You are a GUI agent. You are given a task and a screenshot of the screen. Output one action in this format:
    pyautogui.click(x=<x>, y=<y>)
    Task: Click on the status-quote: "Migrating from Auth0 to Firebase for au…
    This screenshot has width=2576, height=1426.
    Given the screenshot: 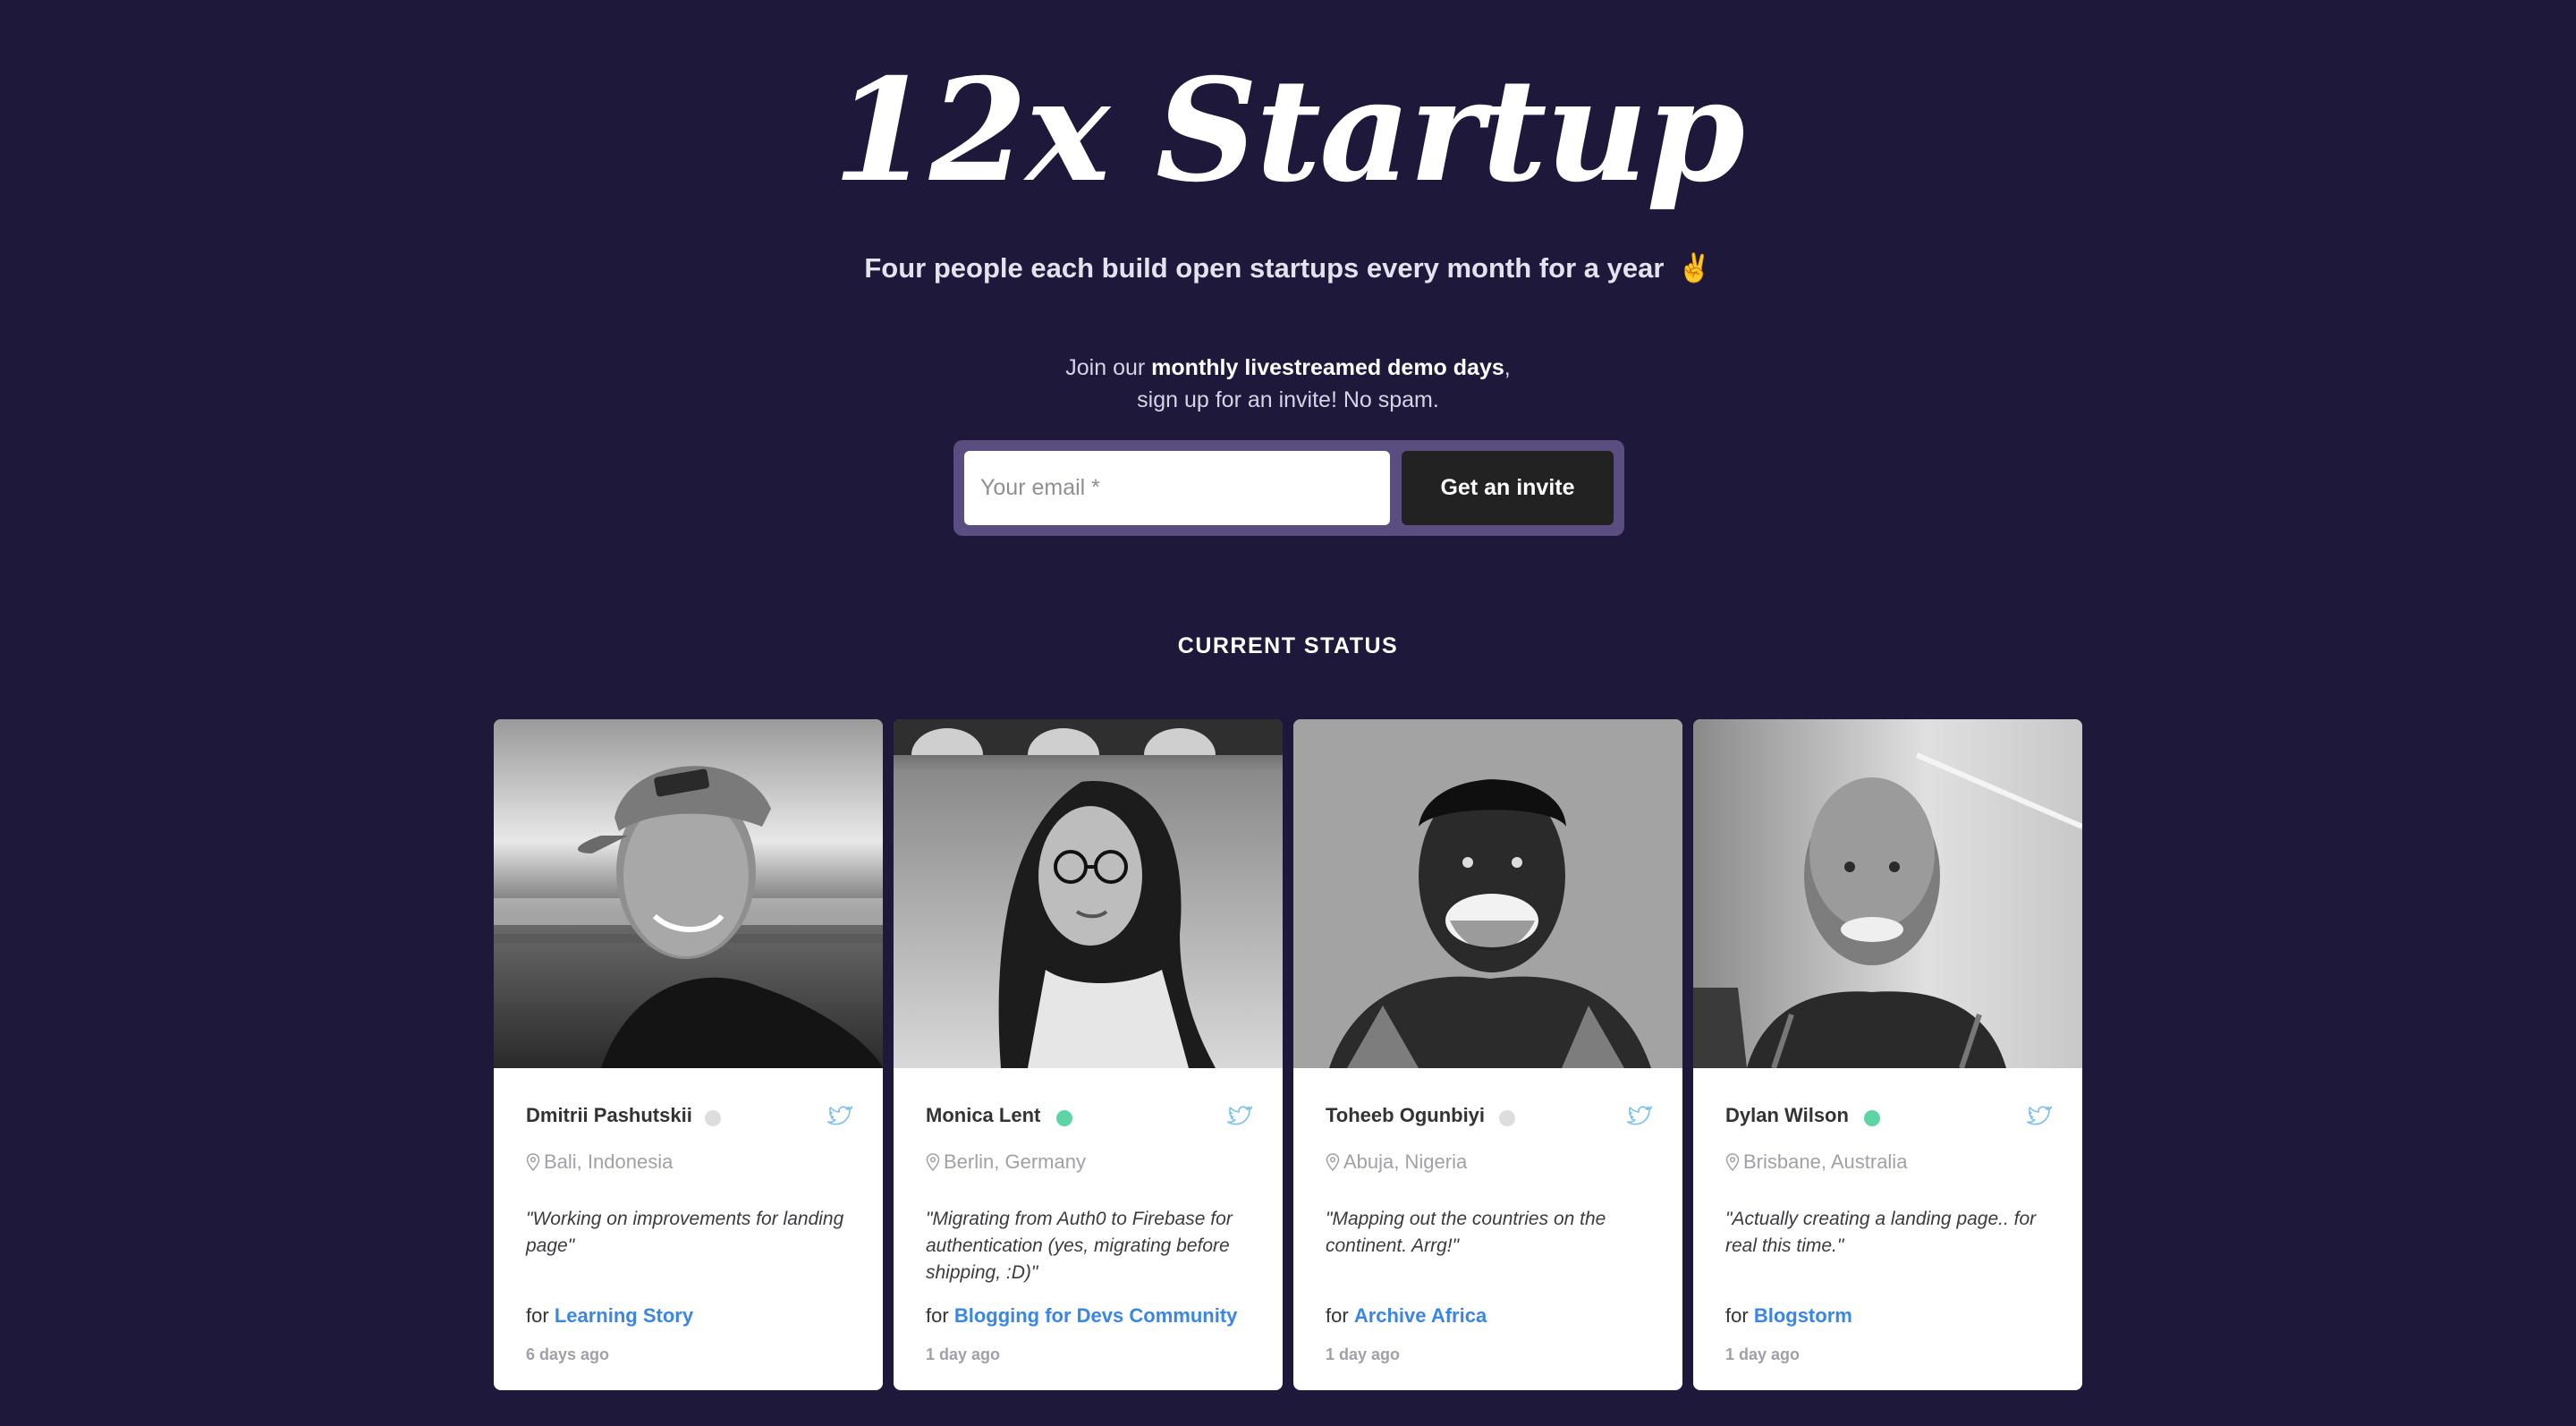 What is the action you would take?
    pyautogui.click(x=1079, y=1246)
    